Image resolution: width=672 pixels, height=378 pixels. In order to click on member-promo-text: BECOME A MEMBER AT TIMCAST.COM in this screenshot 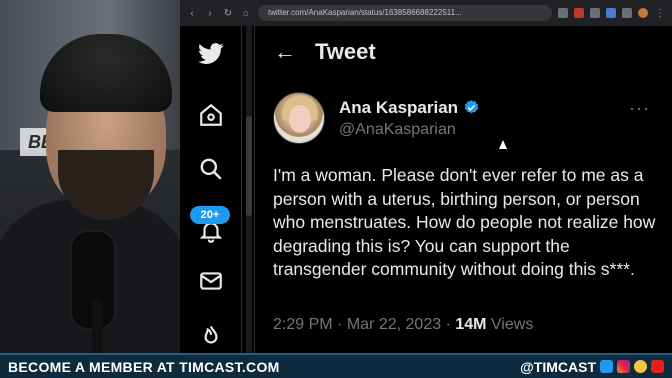, I will do `click(144, 366)`.